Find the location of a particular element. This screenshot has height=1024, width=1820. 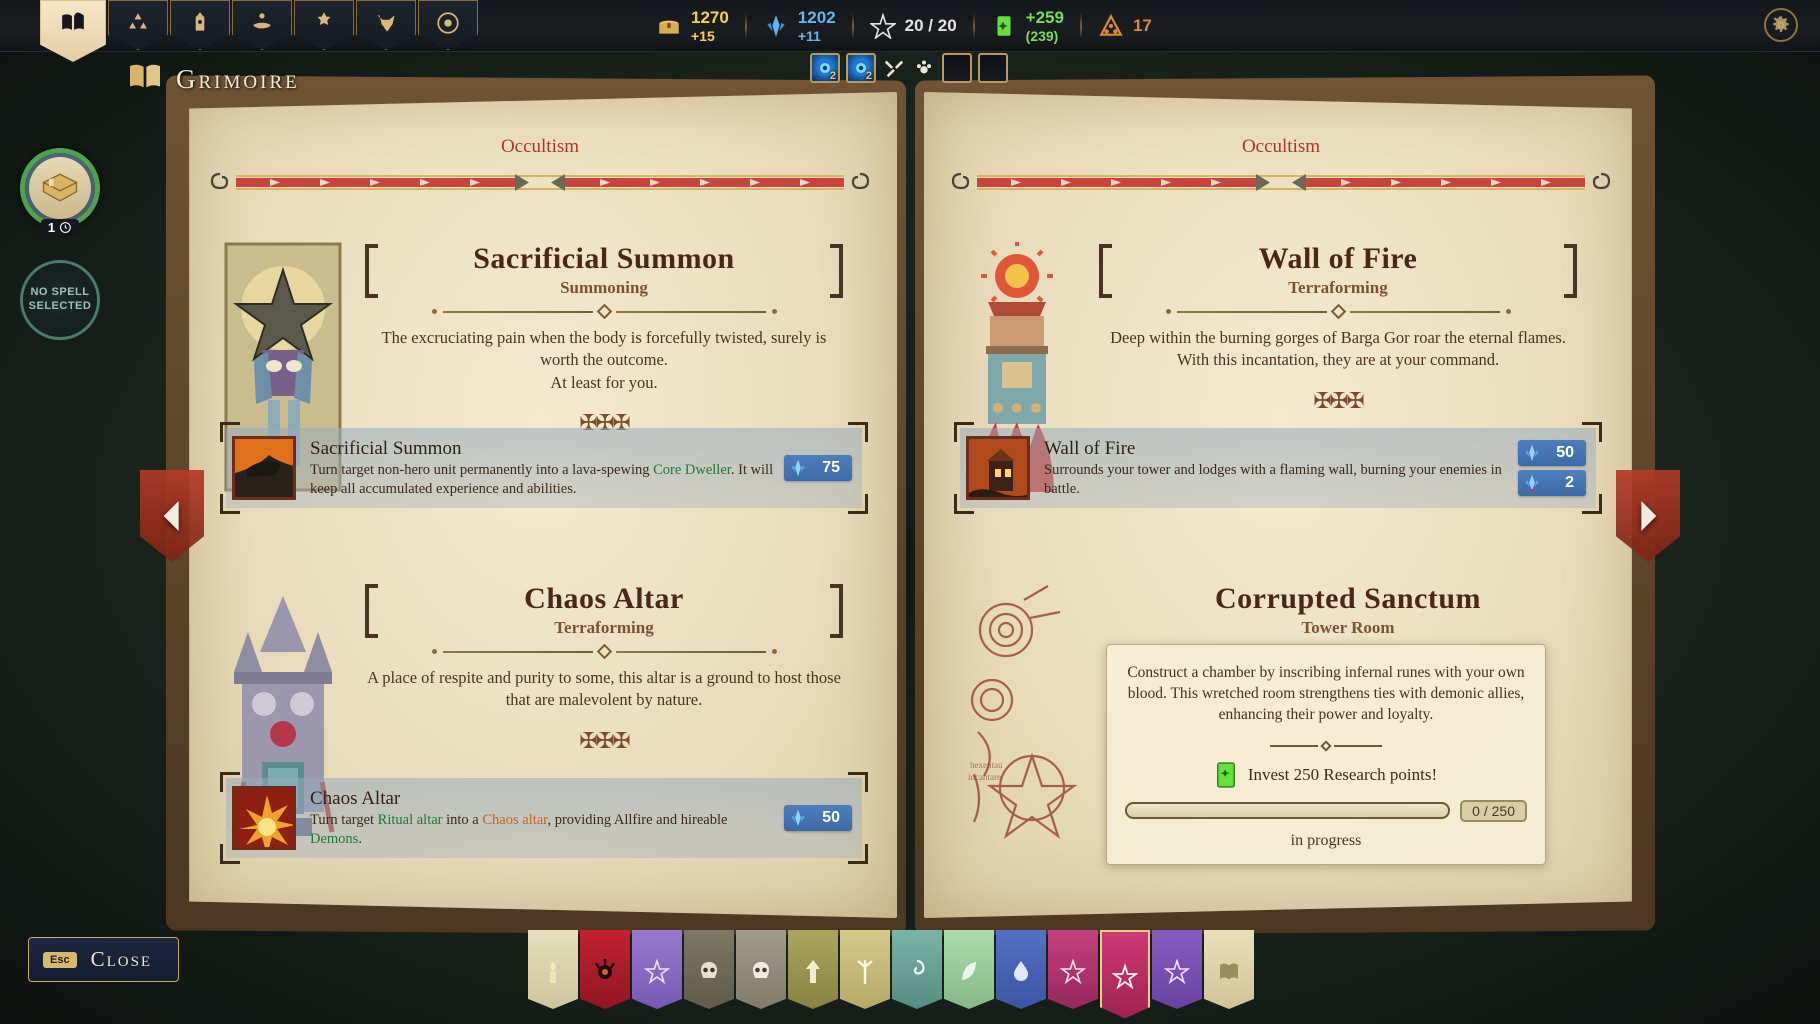

bookmark-violet is located at coordinates (1177, 969).